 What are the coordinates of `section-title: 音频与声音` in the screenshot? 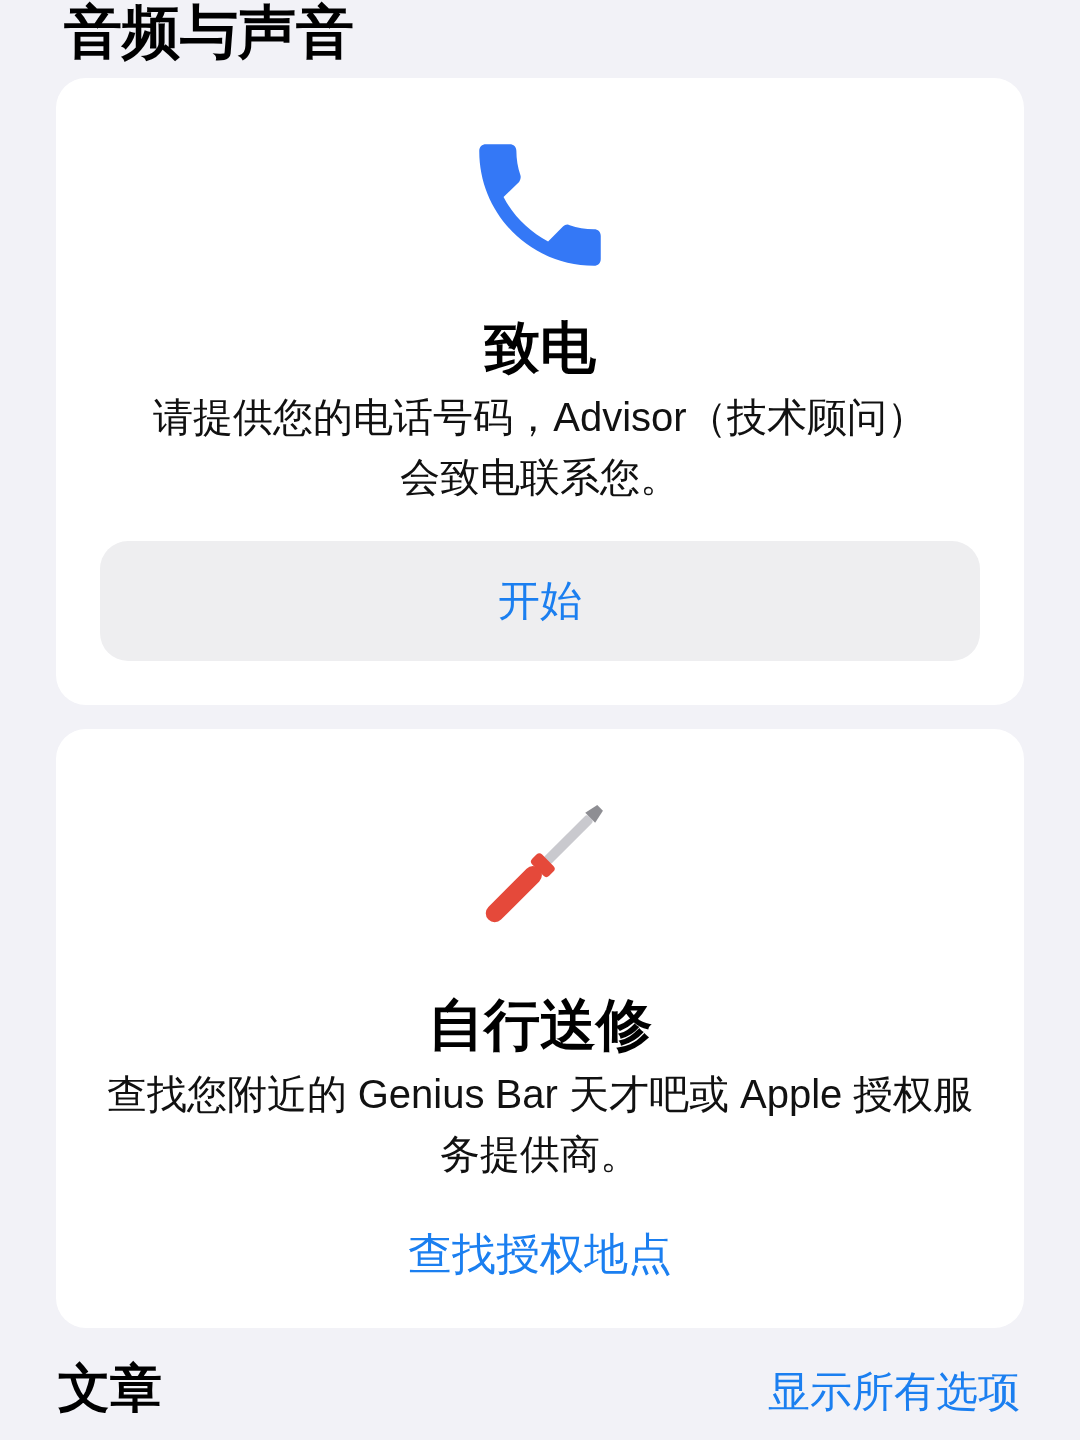 It's located at (209, 32).